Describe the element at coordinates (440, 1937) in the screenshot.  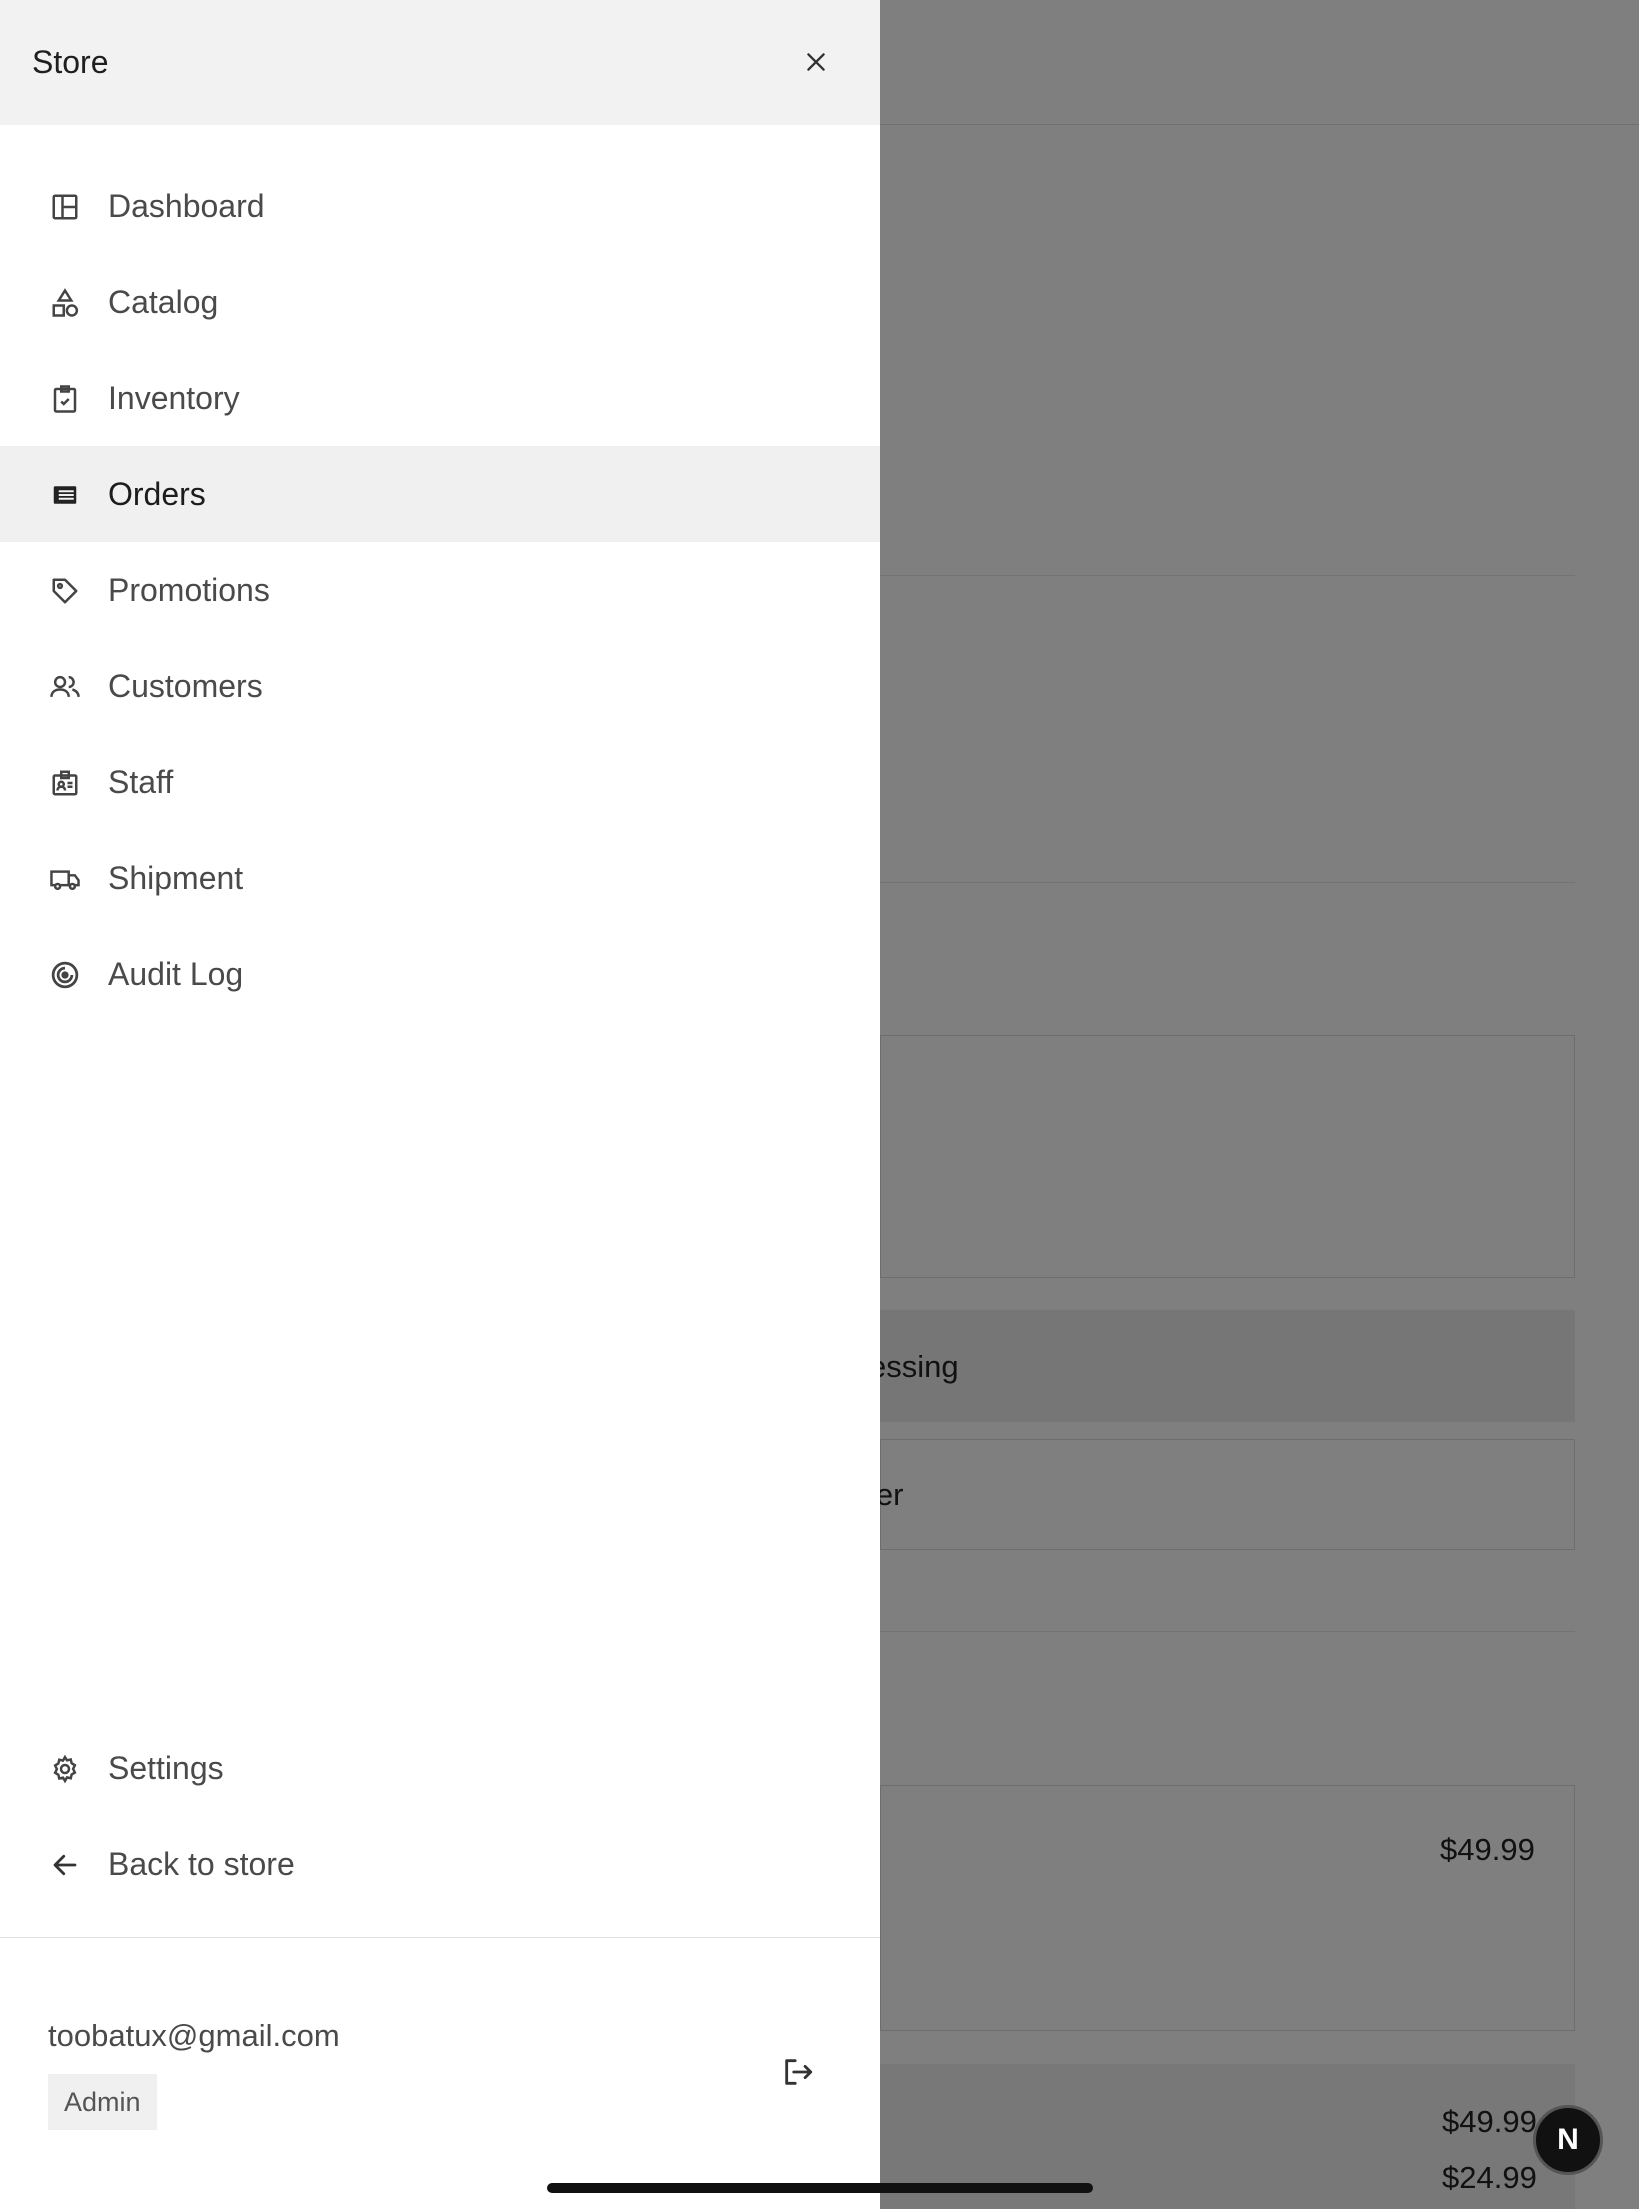
I see `footer-divider` at that location.